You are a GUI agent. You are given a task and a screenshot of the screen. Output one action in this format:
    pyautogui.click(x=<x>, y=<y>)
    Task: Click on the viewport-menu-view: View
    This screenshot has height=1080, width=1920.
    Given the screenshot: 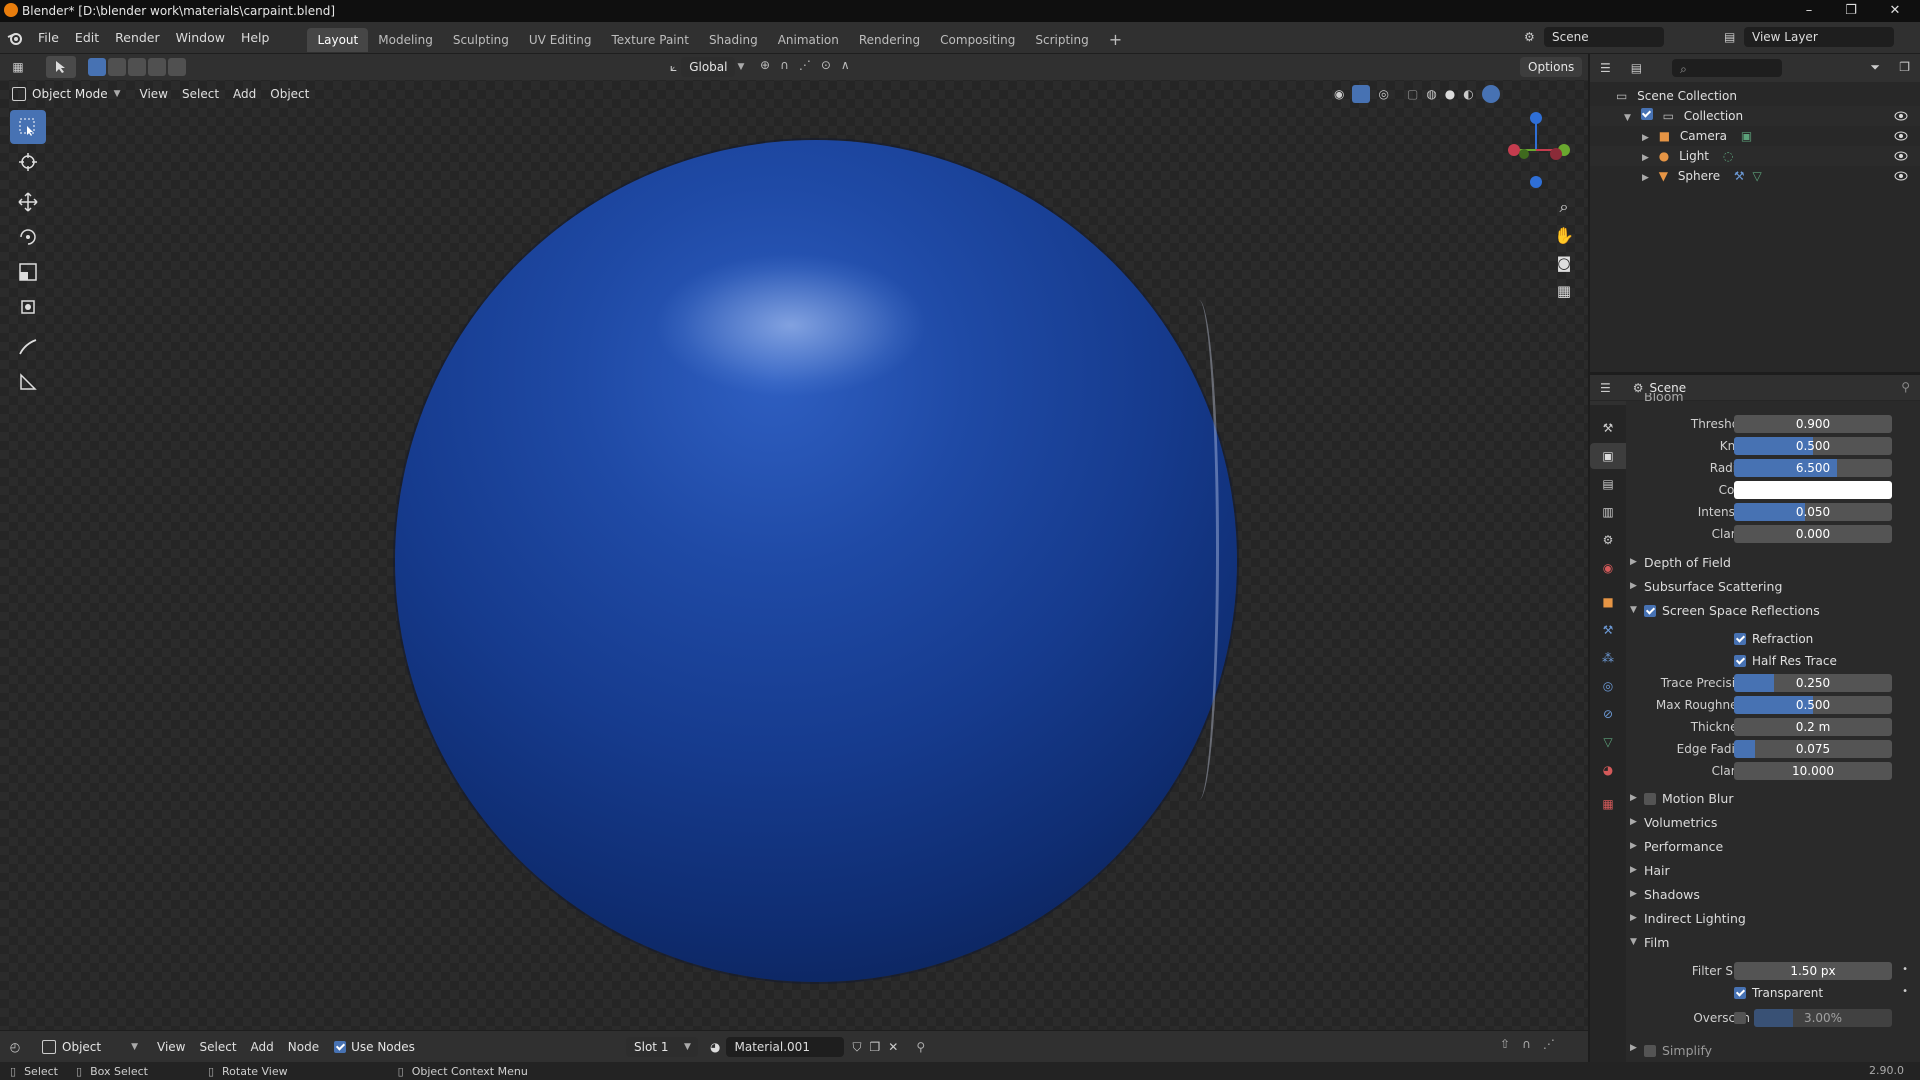 What is the action you would take?
    pyautogui.click(x=154, y=94)
    